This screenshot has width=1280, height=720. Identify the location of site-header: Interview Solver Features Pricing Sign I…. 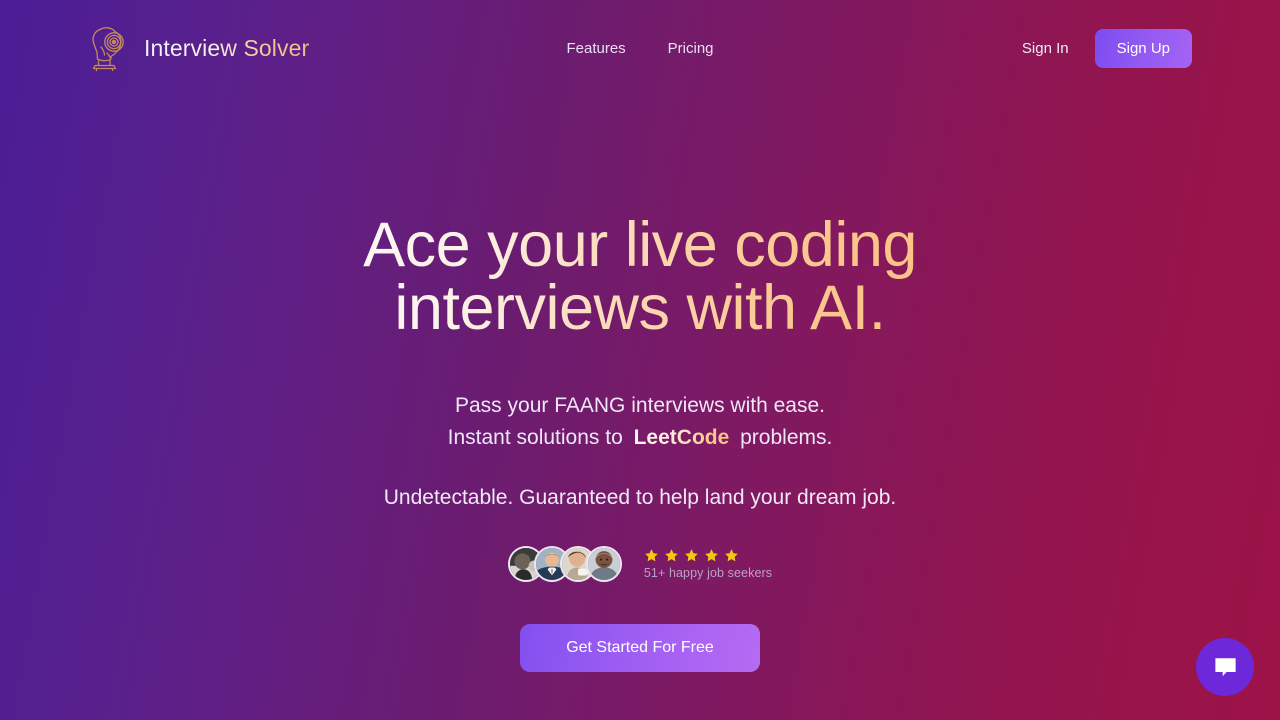
(640, 48).